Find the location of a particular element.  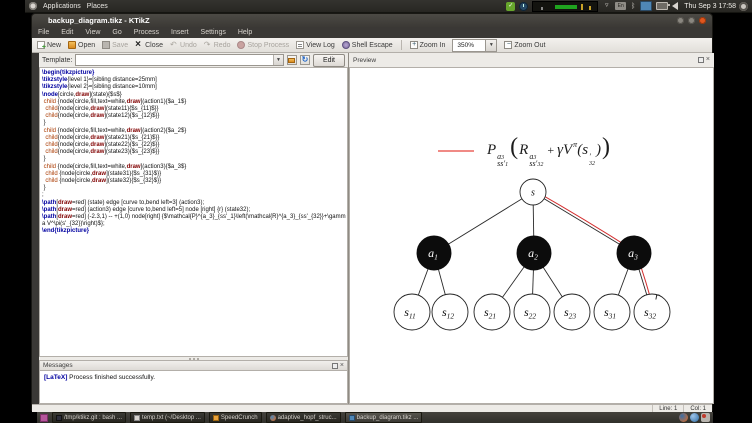

system-tray: ✓ ▿ En ᛒ is located at coordinates (593, 6).